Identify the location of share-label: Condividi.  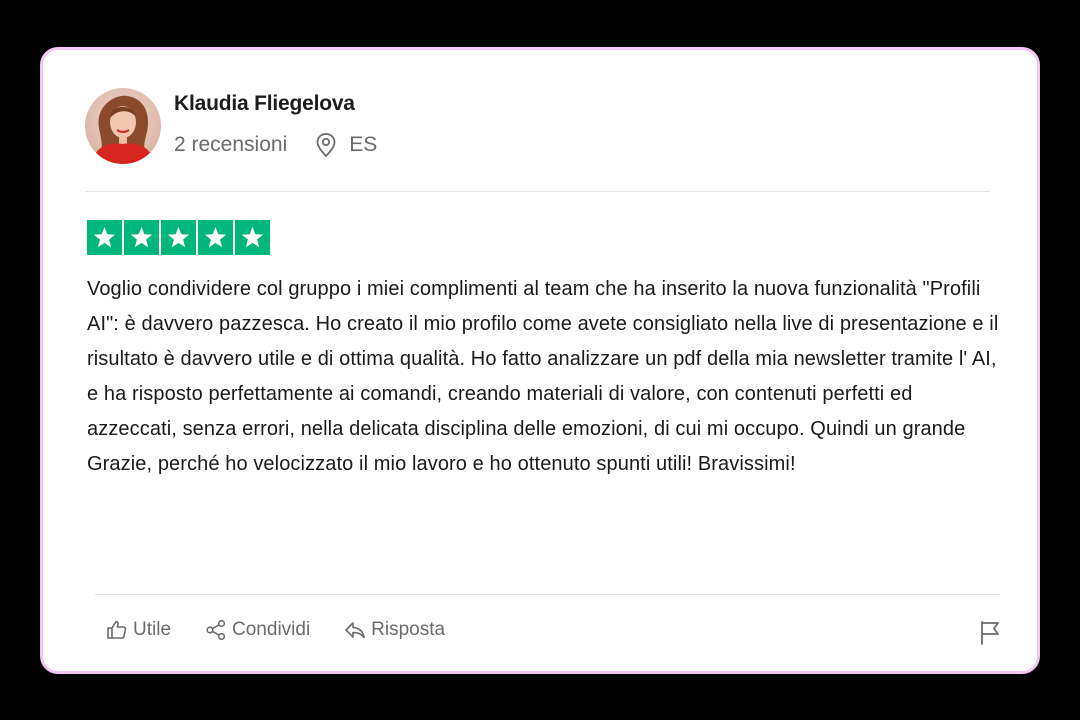
(271, 629).